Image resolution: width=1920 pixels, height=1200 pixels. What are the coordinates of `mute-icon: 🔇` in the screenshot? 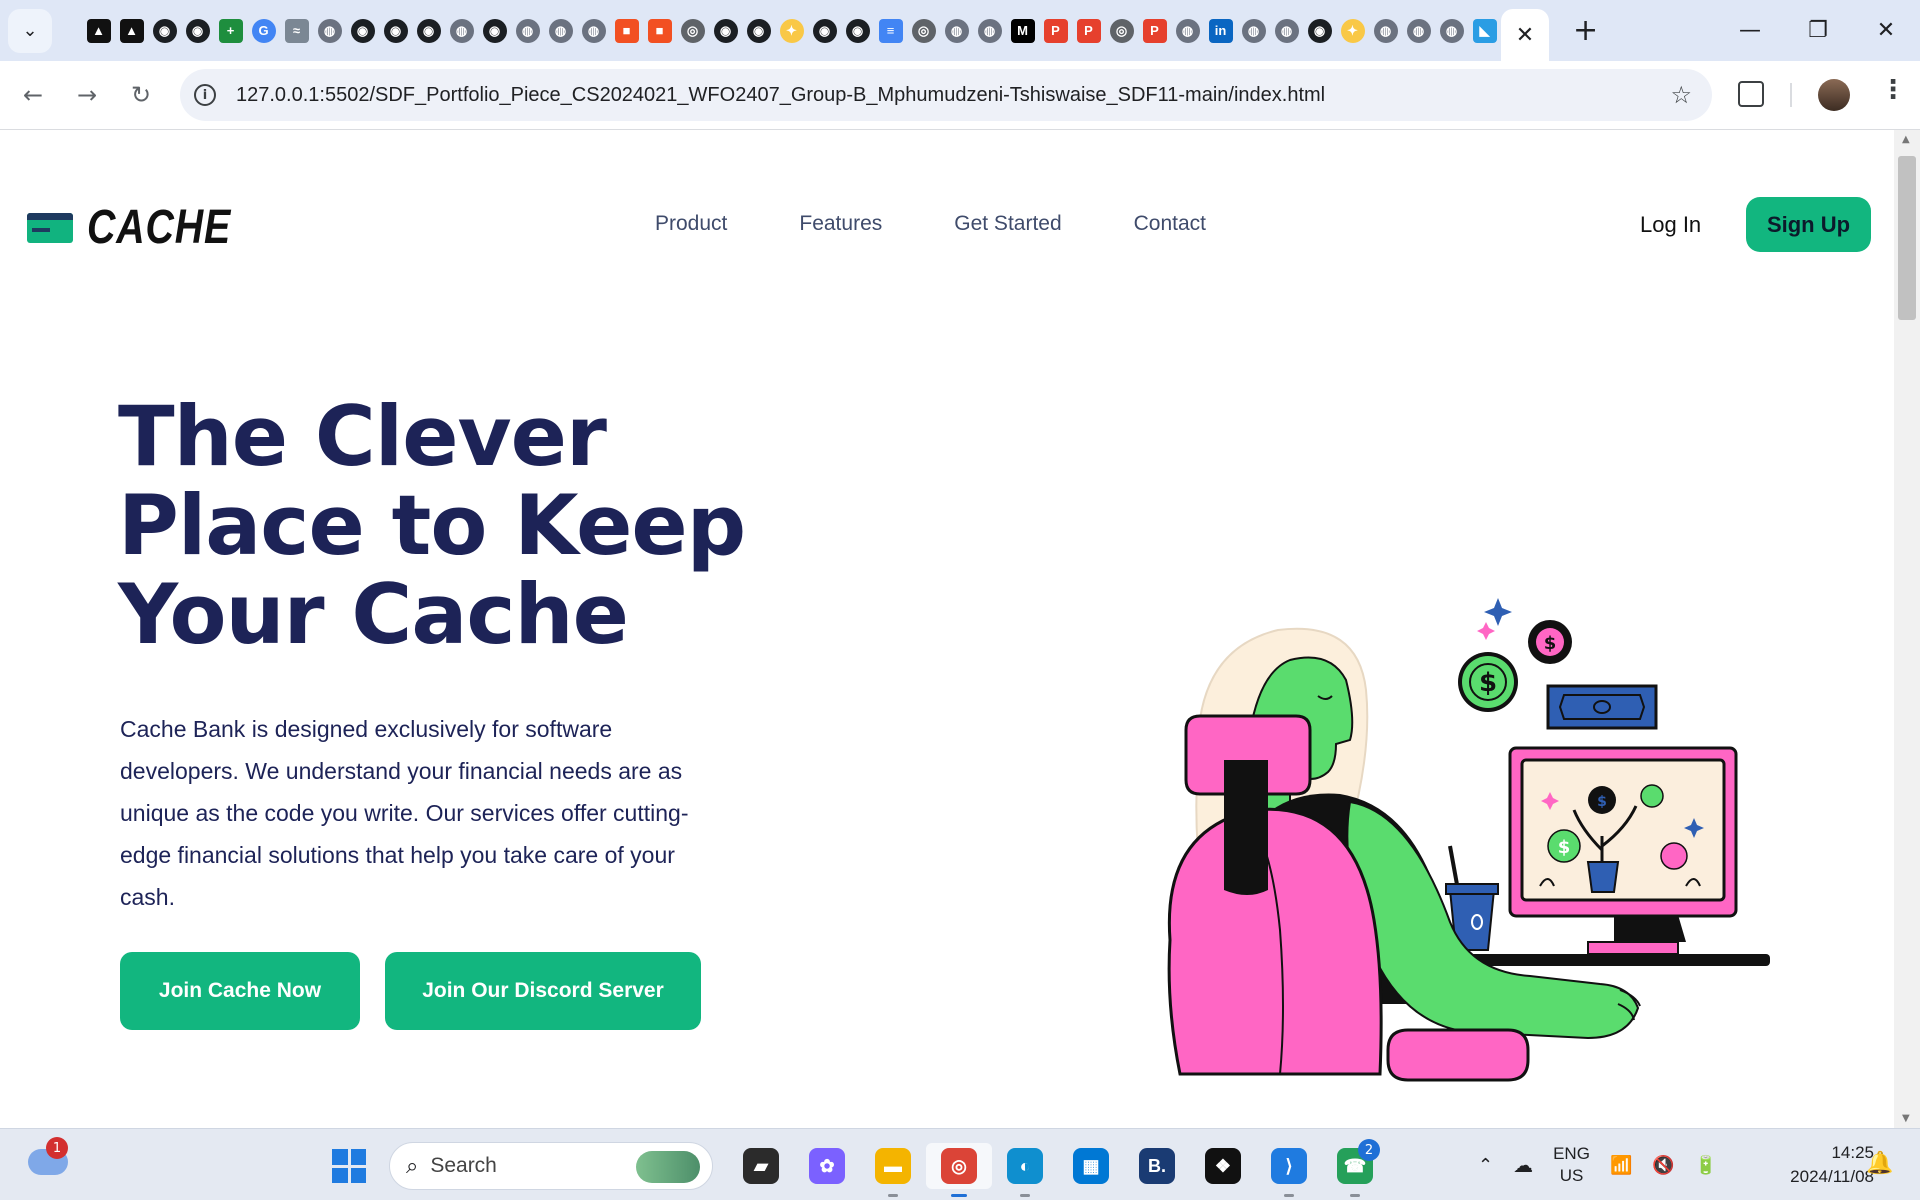 It's located at (1663, 1165).